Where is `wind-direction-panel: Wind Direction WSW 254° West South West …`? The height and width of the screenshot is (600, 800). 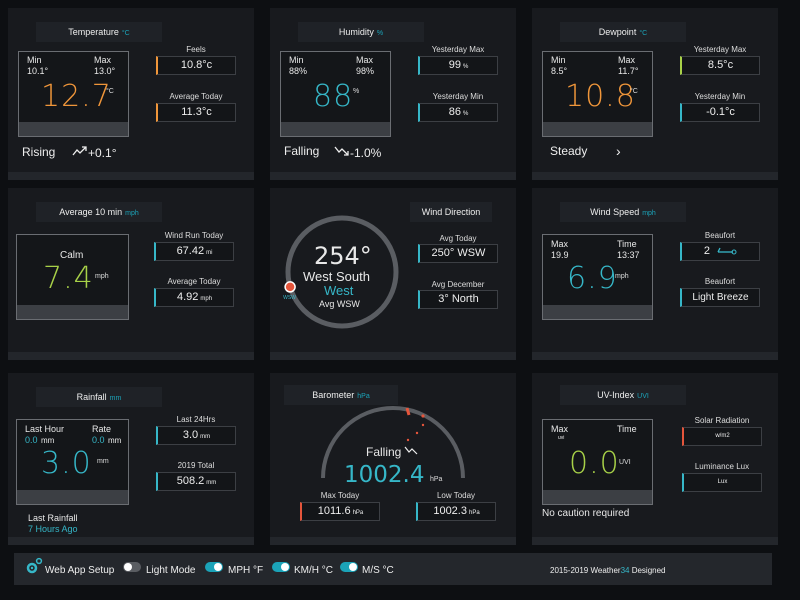
wind-direction-panel: Wind Direction WSW 254° West South West … is located at coordinates (393, 274).